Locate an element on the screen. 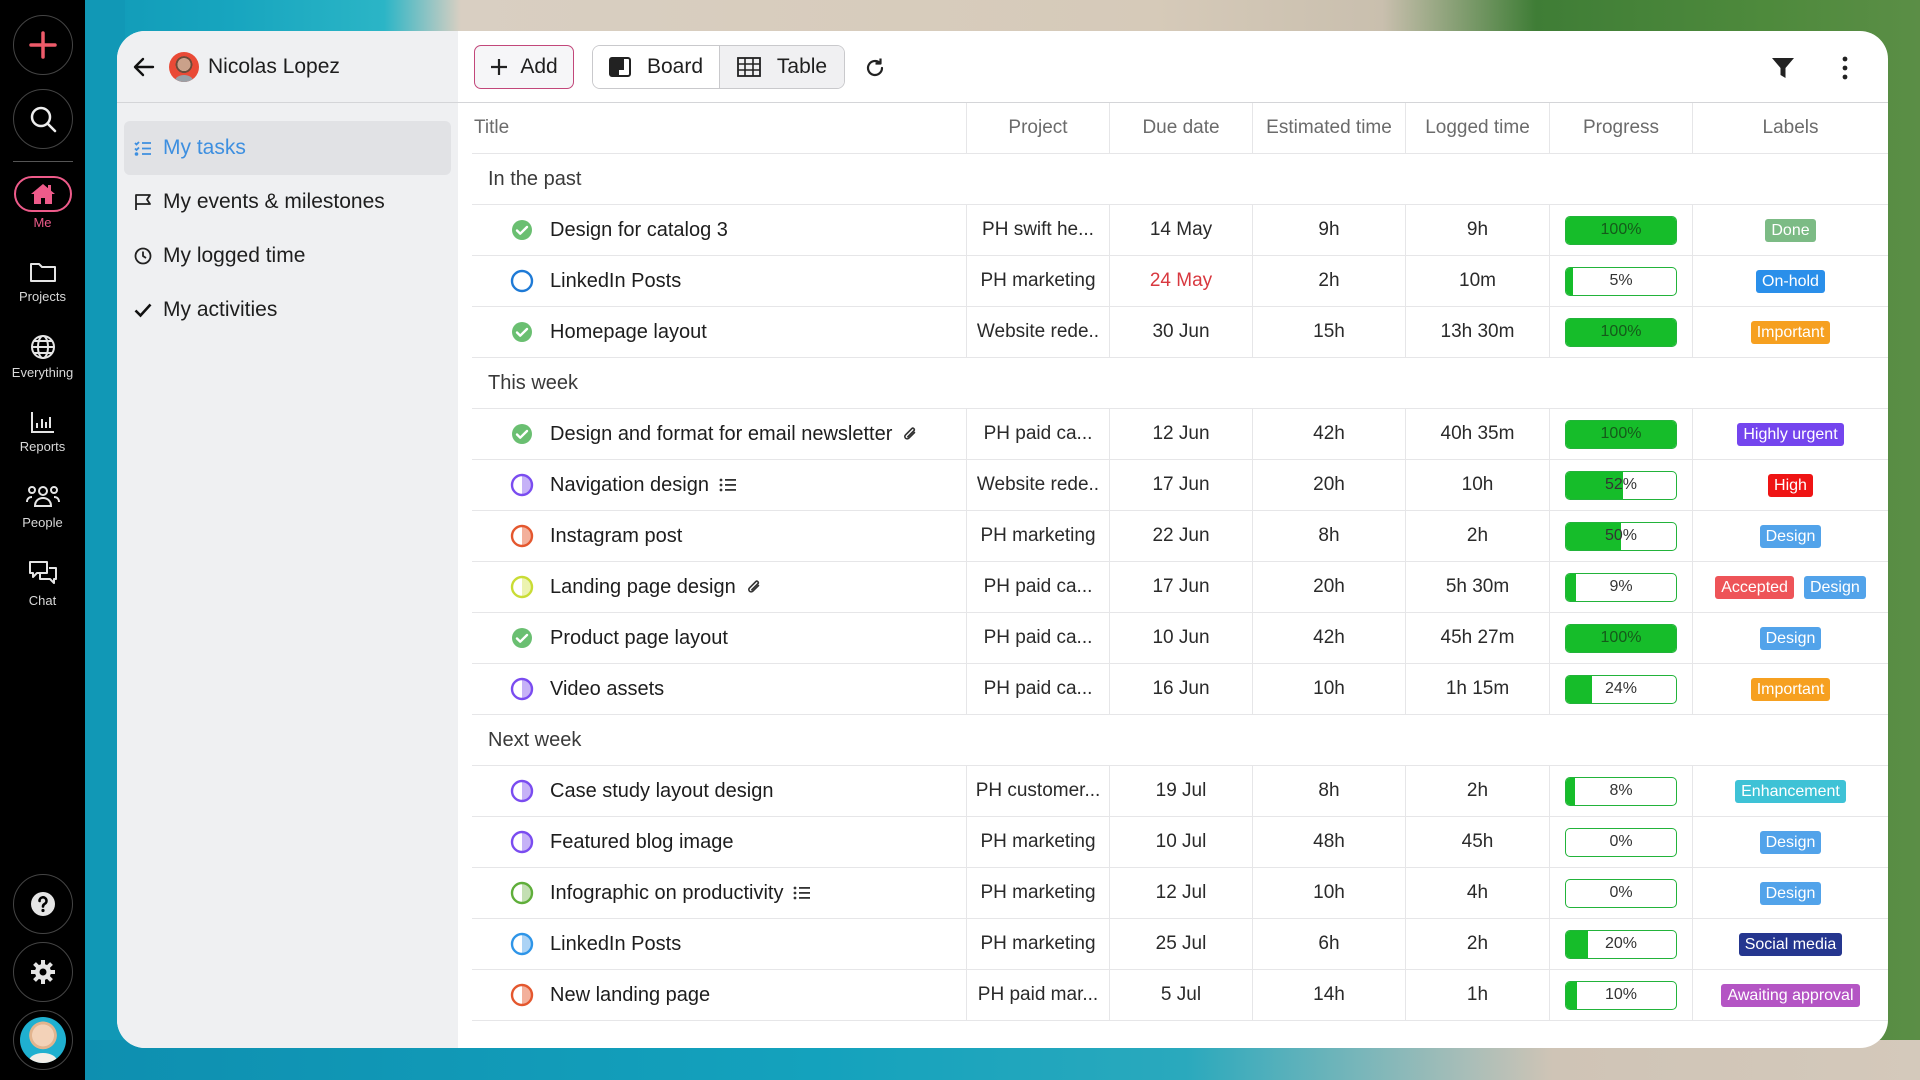  task-logged-time-cell: 4h is located at coordinates (1478, 893).